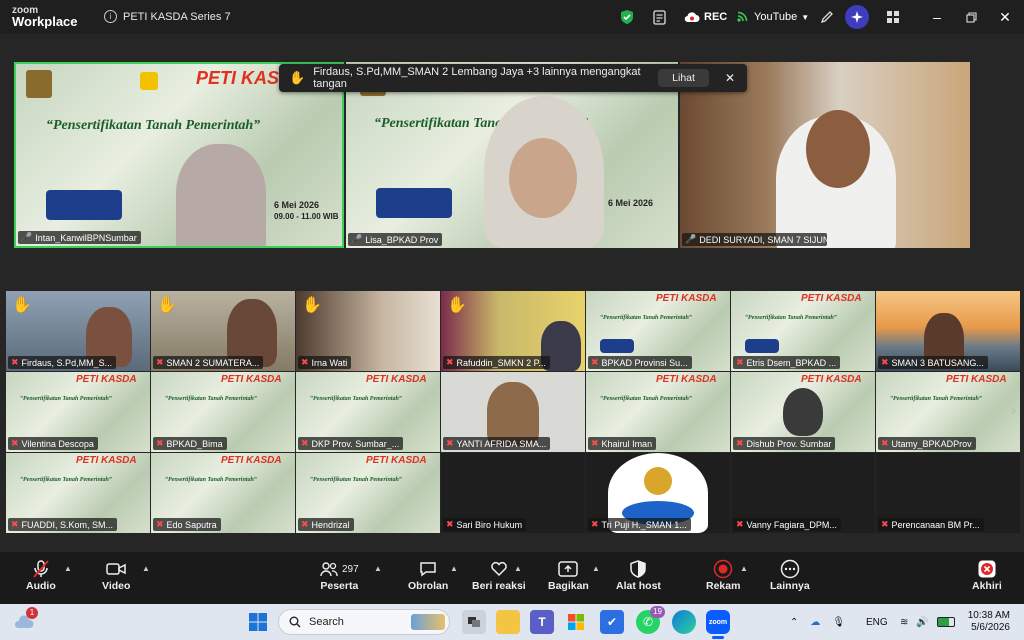  Describe the element at coordinates (659, 17) in the screenshot. I see `notes-icon` at that location.